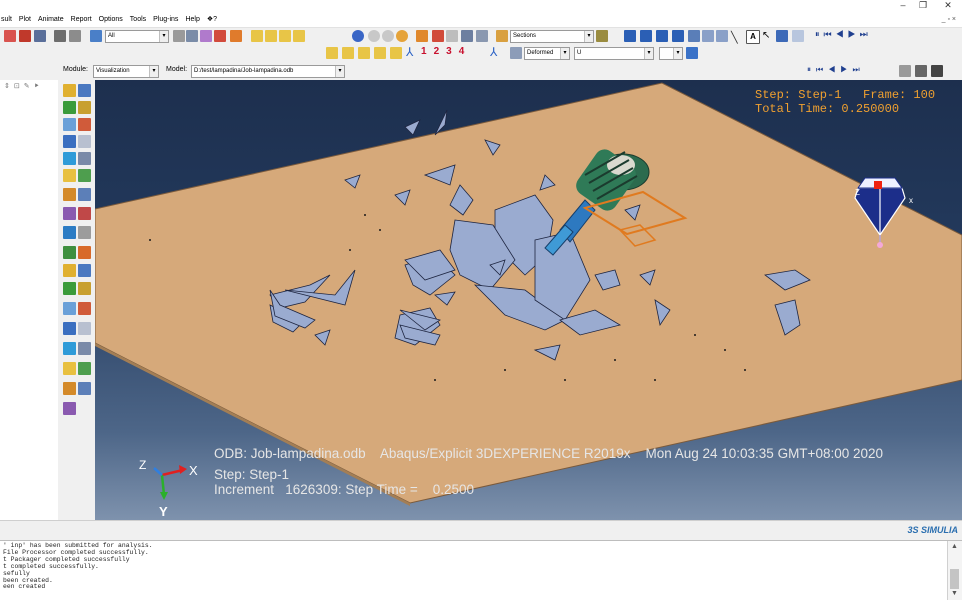 This screenshot has height=602, width=962. Describe the element at coordinates (236, 36) in the screenshot. I see `replace-selected-icon` at that location.